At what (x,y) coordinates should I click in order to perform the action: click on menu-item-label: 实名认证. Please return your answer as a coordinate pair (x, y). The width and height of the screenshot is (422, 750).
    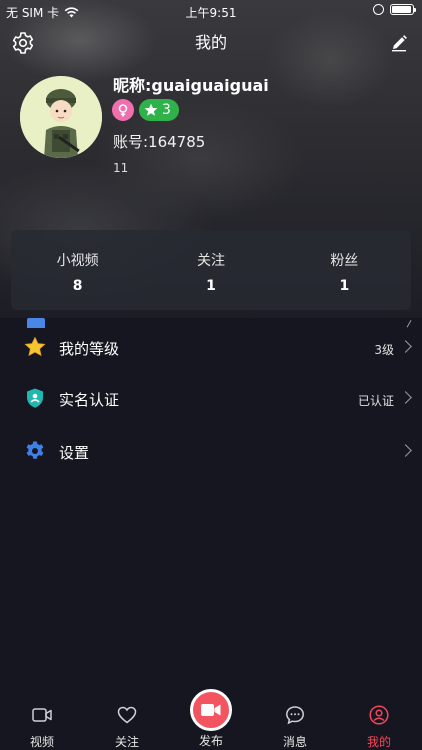
    Looking at the image, I should click on (89, 400).